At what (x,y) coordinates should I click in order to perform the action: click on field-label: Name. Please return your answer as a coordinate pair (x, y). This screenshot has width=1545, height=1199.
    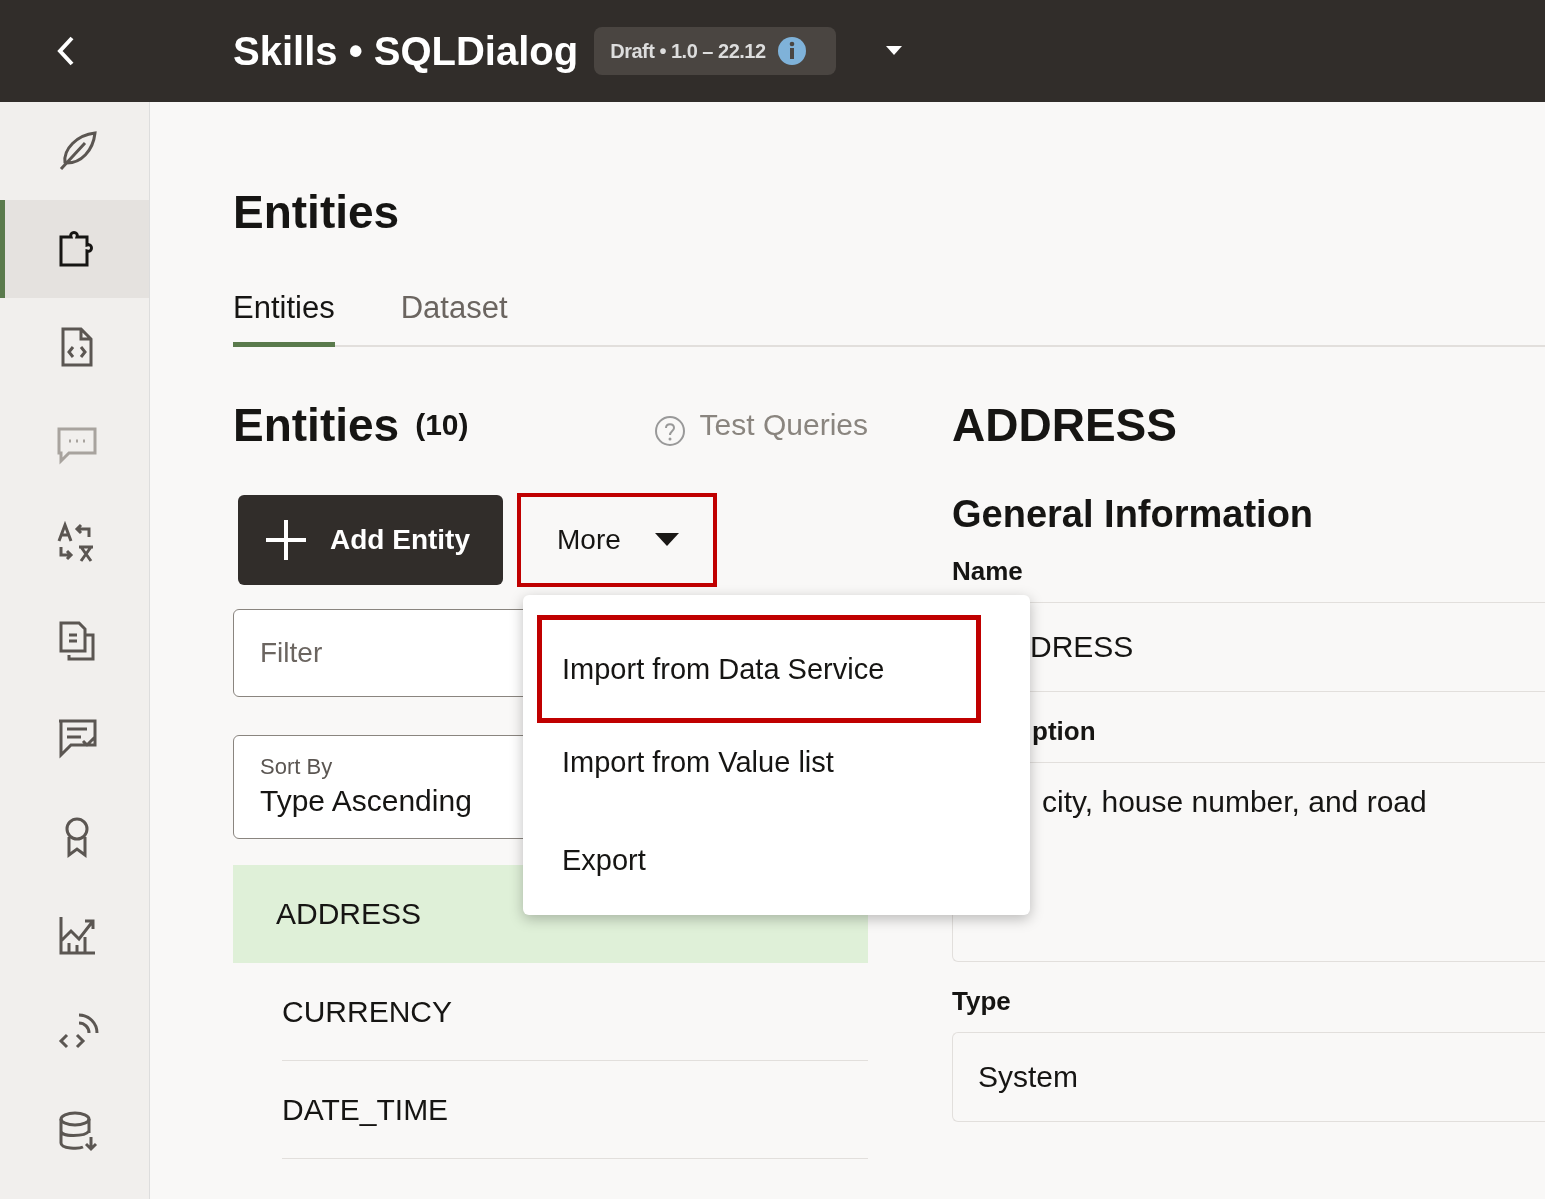
    Looking at the image, I should click on (988, 572).